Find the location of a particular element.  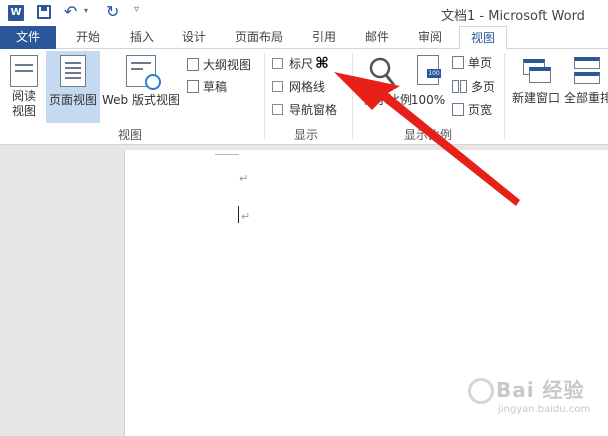

zoom-100-label: 100% is located at coordinates (428, 100).